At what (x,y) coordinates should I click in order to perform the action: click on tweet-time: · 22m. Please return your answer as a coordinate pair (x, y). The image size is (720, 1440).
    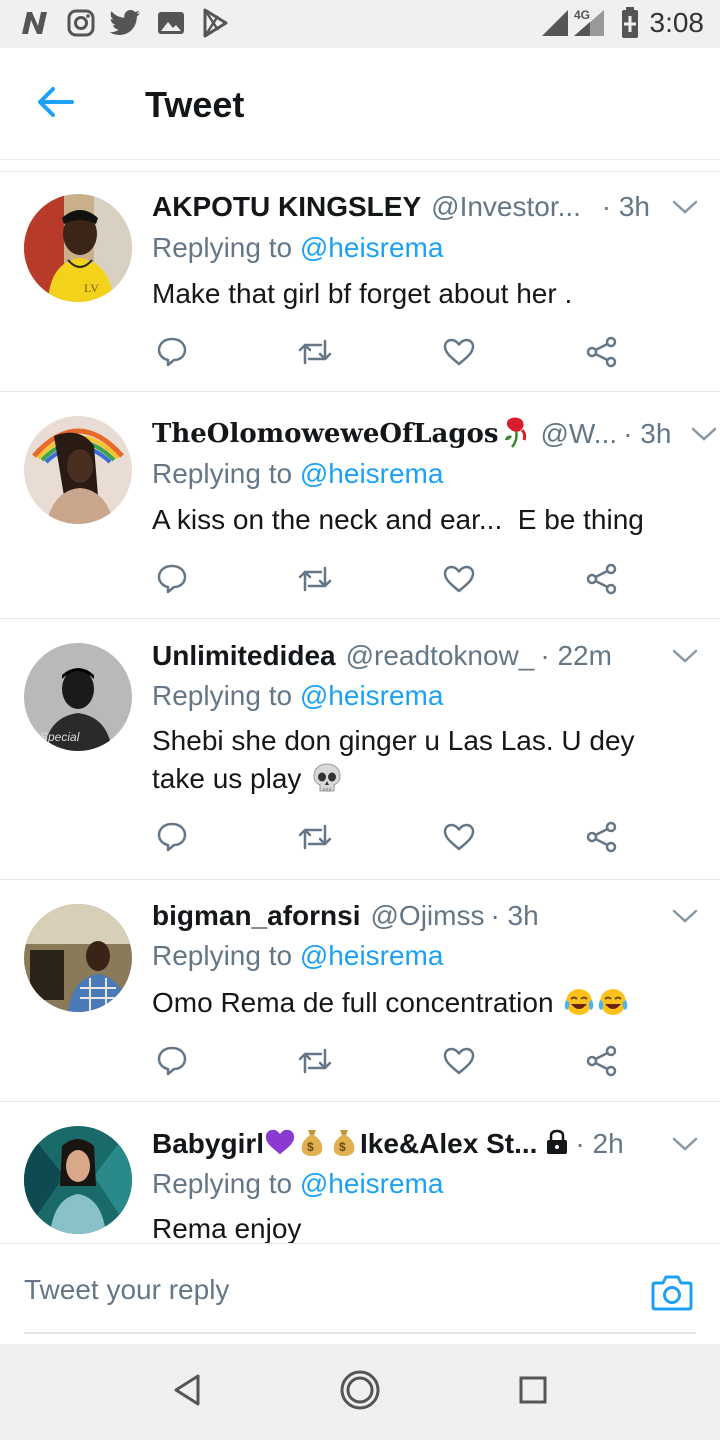
    Looking at the image, I should click on (576, 655).